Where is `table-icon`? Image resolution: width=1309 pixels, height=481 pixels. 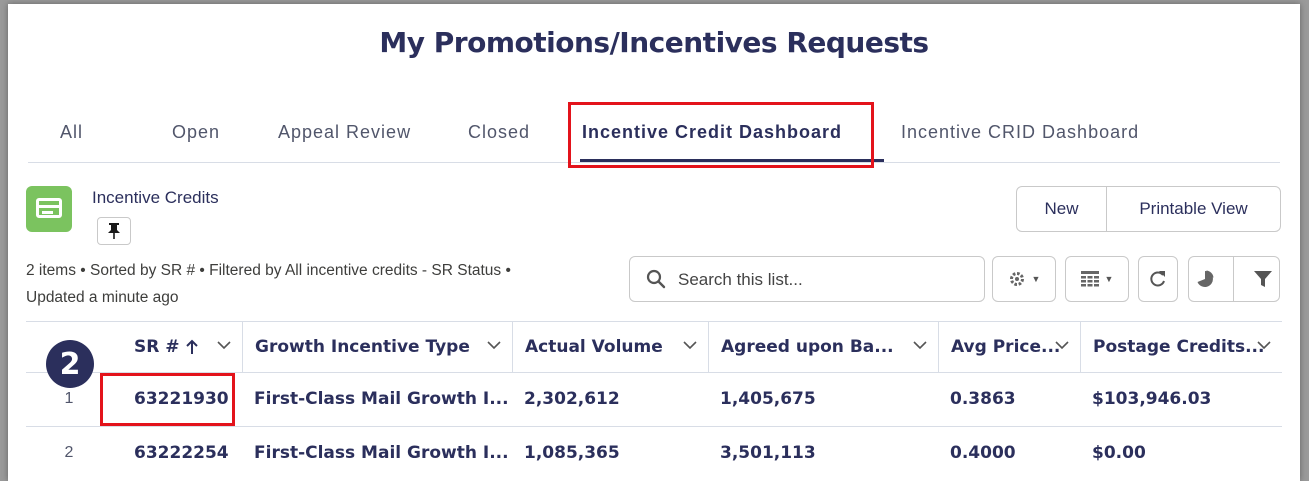
table-icon is located at coordinates (1089, 279).